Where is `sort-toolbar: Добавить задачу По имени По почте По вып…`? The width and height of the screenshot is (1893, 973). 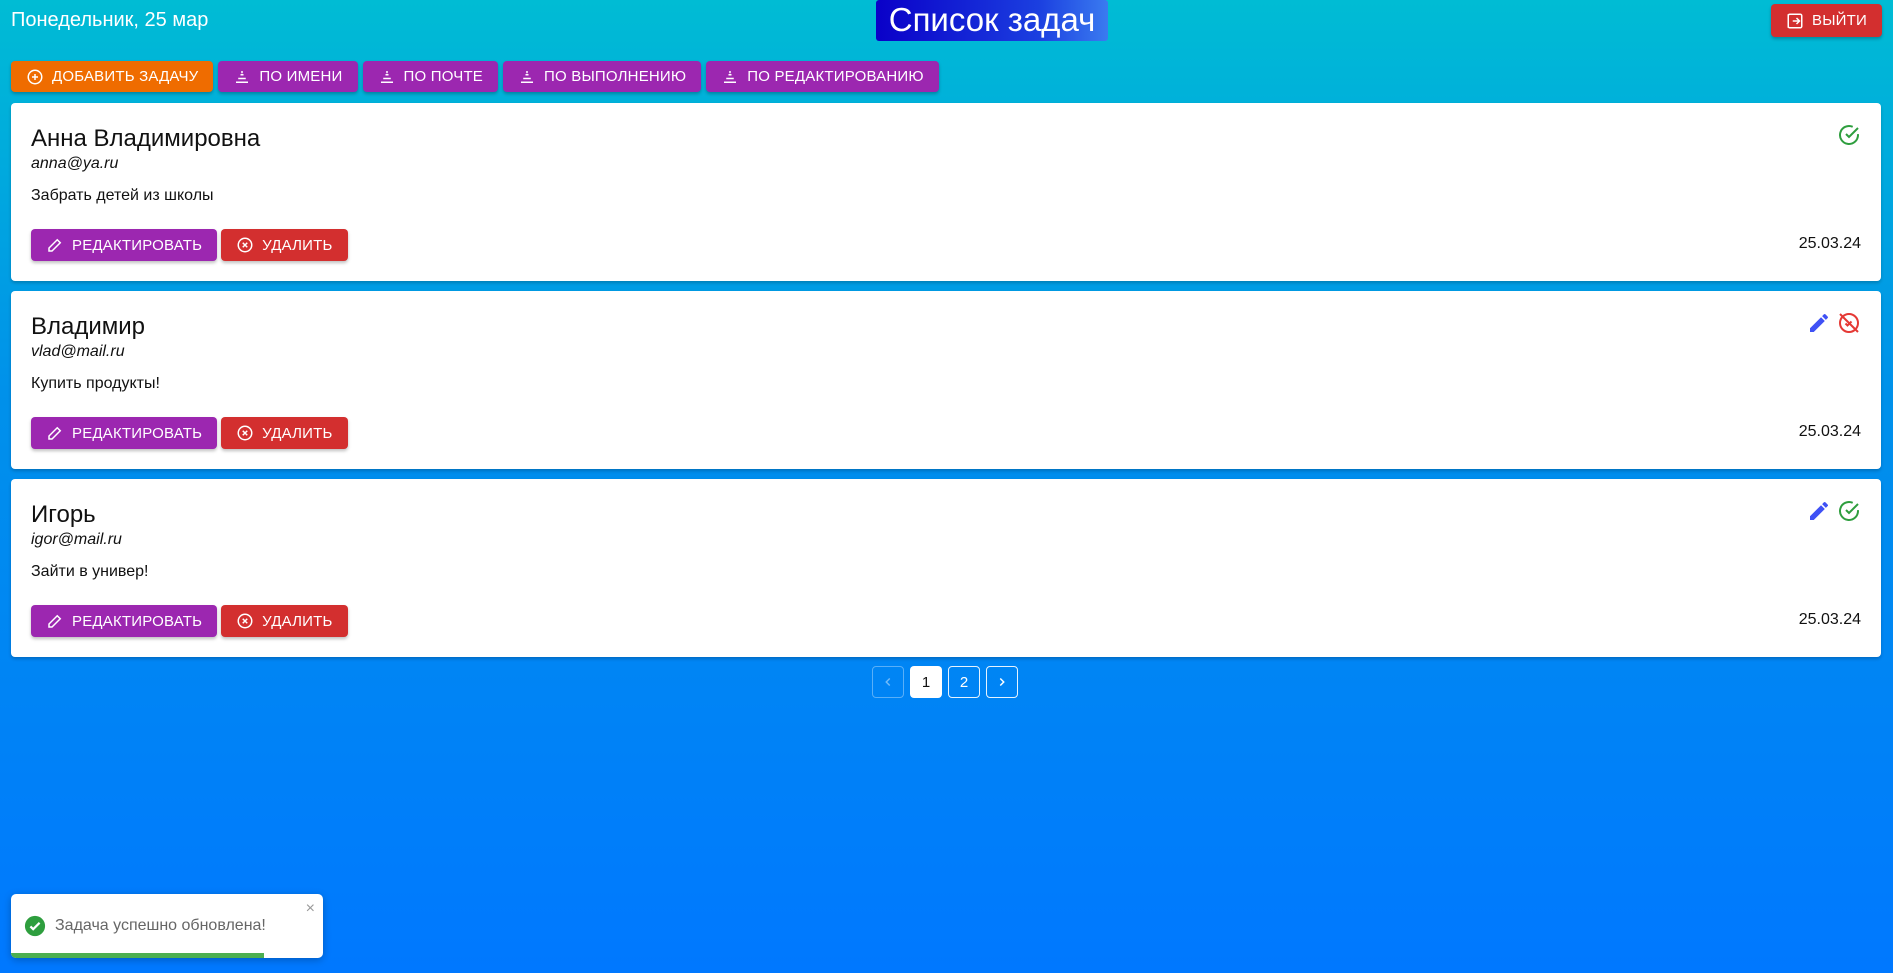 sort-toolbar: Добавить задачу По имени По почте По вып… is located at coordinates (475, 76).